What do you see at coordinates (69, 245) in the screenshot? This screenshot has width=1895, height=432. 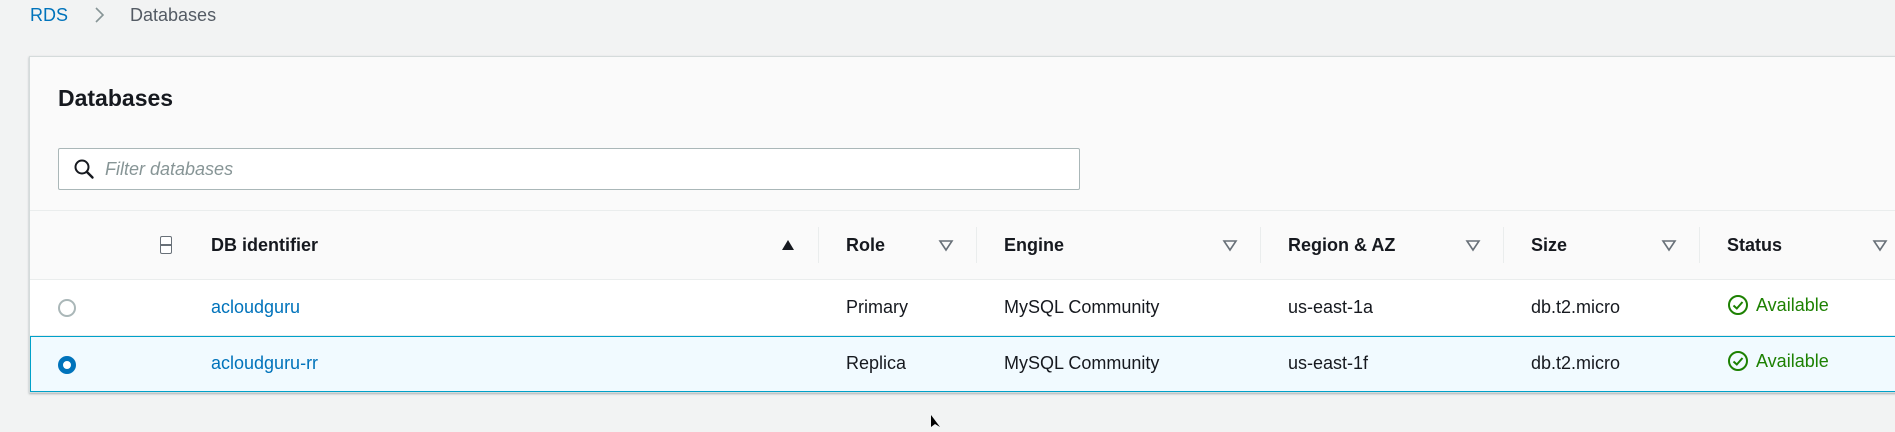 I see `radio-column-header` at bounding box center [69, 245].